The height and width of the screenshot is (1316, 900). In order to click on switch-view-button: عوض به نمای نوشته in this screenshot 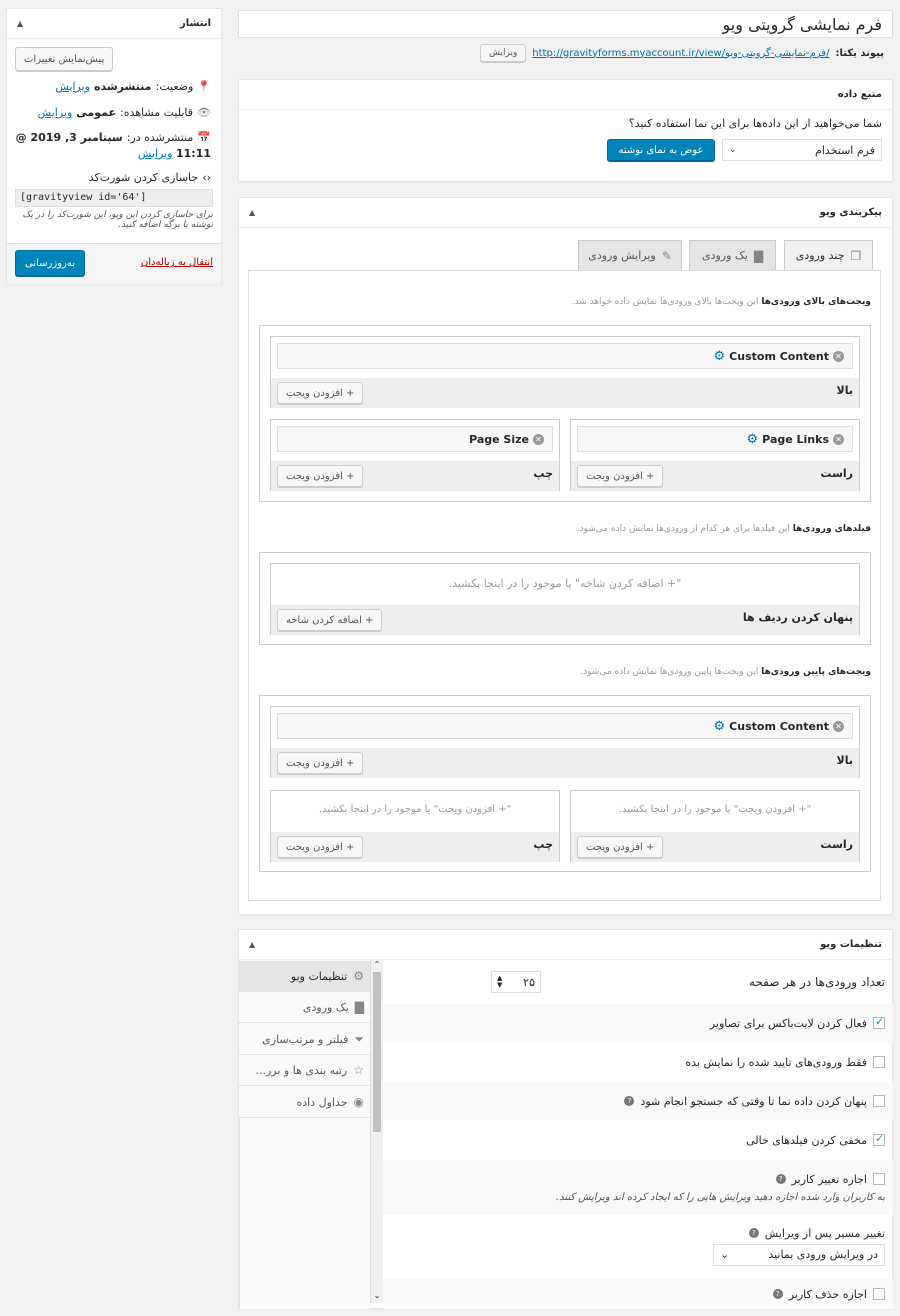, I will do `click(661, 150)`.